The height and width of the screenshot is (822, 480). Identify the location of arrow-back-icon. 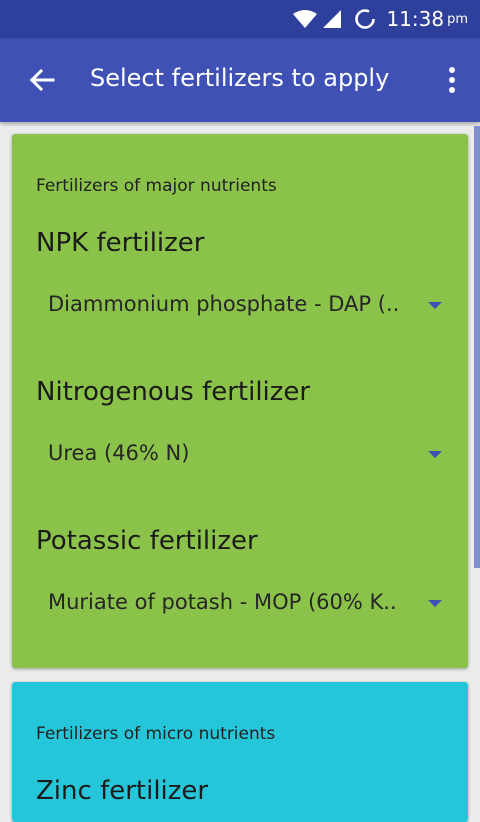
(42, 80).